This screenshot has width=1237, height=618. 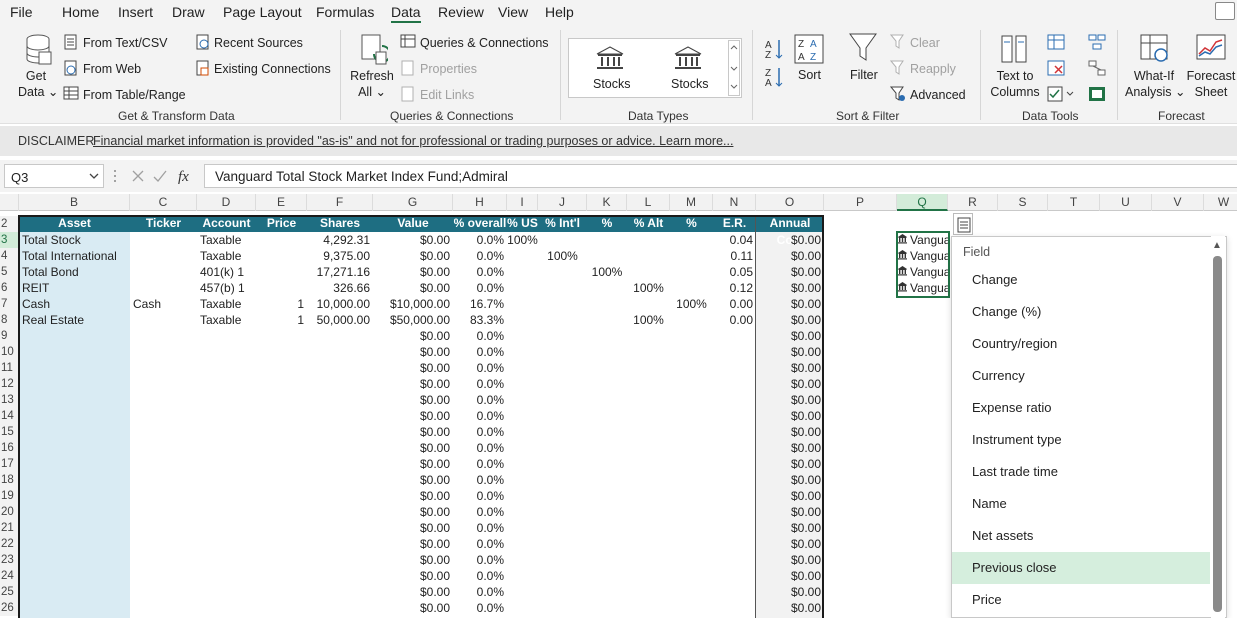 I want to click on table-cell: 10,000.00, so click(x=340, y=304).